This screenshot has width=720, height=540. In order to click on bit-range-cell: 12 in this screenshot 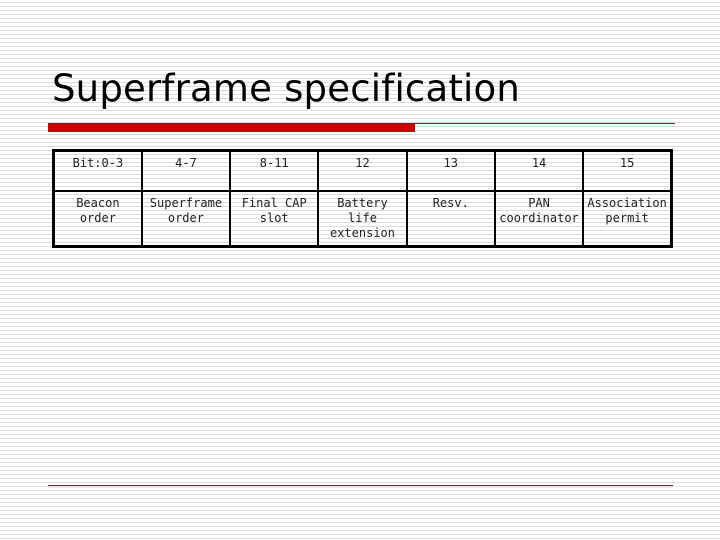, I will do `click(362, 170)`.